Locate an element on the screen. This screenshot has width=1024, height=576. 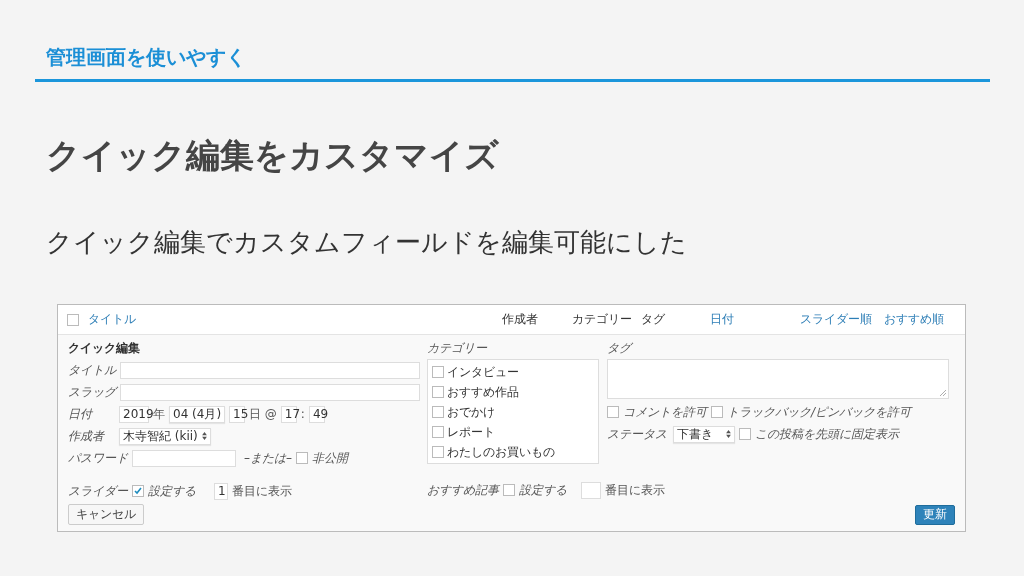
hour-field: 17 is located at coordinates (288, 414).